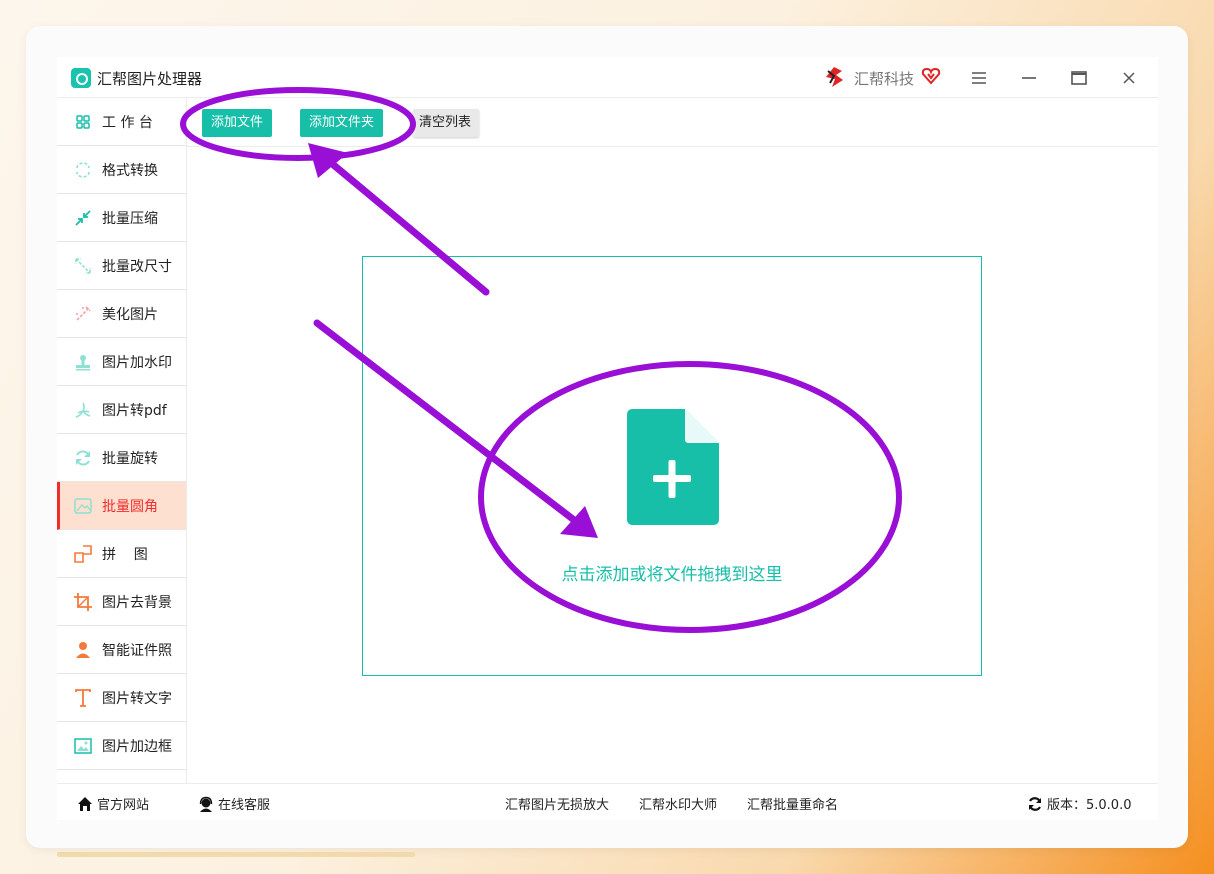  Describe the element at coordinates (792, 803) in the screenshot. I see `footer-link-rename: 汇帮批量重命名` at that location.